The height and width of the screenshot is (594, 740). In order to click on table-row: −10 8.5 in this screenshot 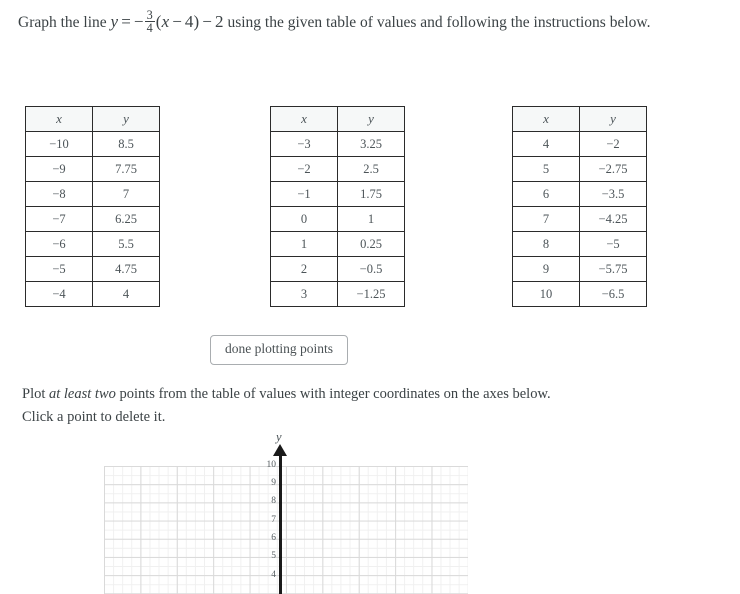, I will do `click(92, 144)`.